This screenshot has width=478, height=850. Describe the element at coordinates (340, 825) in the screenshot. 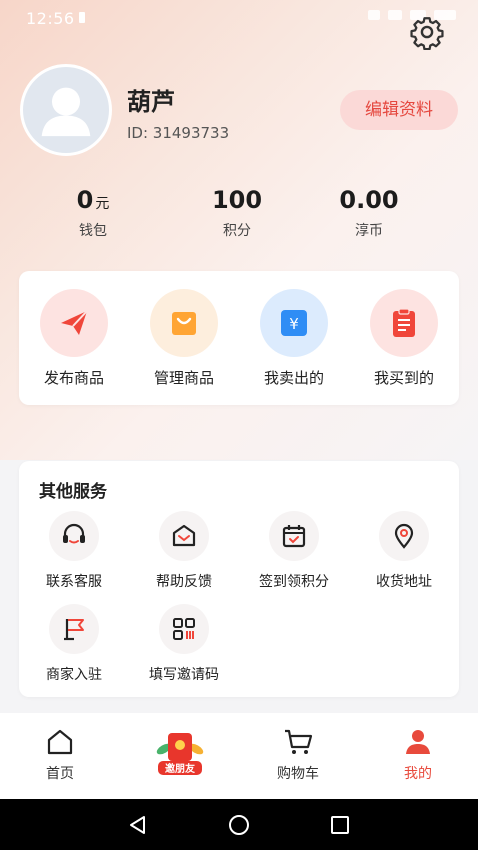

I see `recents-icon` at that location.